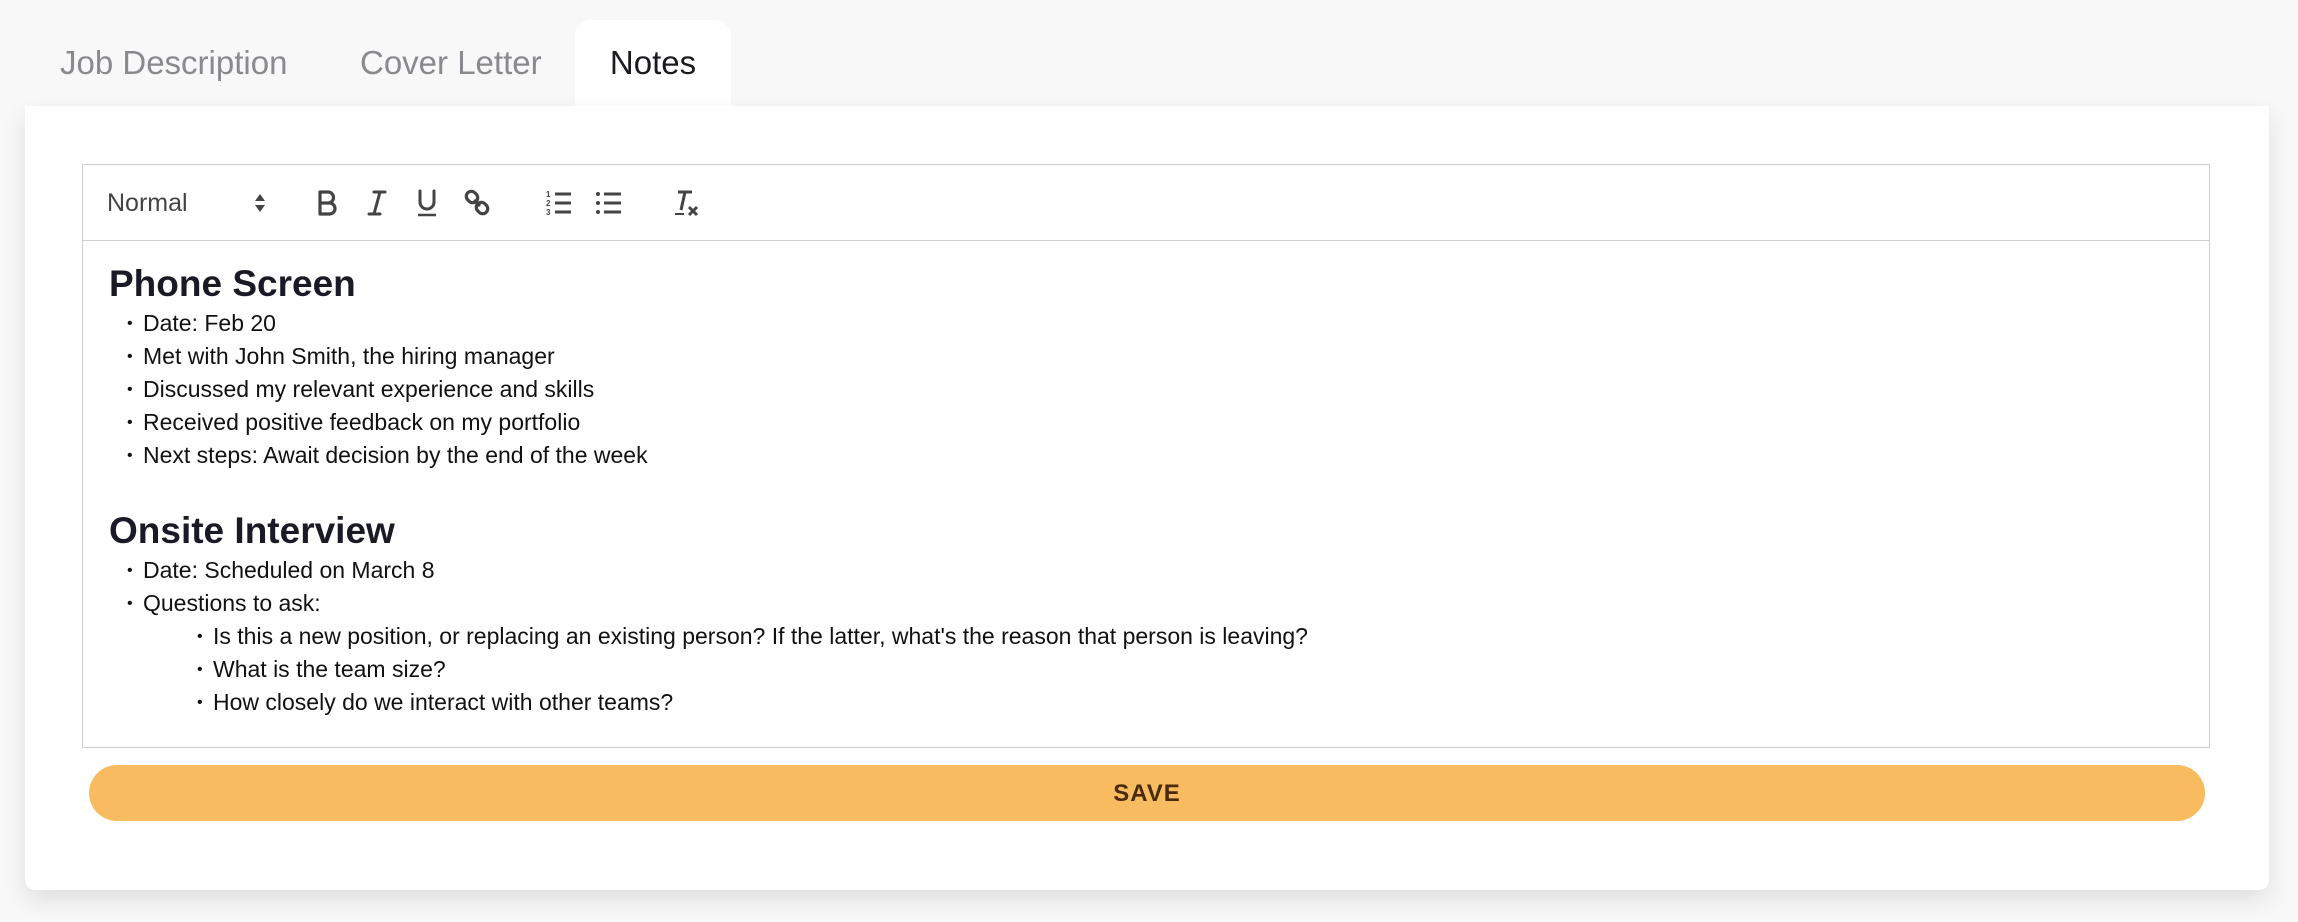  What do you see at coordinates (653, 63) in the screenshot?
I see `tab-notes: Notes` at bounding box center [653, 63].